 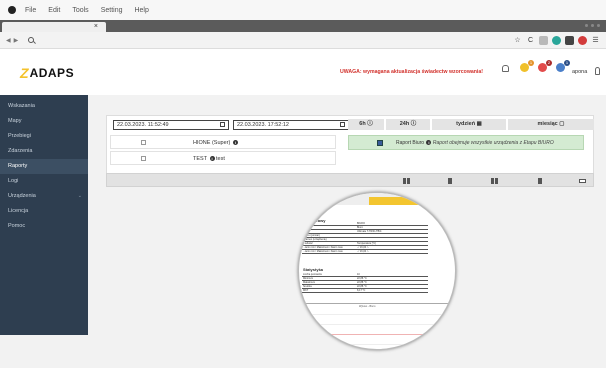 I want to click on sidebar-item-pomoc: Pomoc, so click(x=44, y=226).